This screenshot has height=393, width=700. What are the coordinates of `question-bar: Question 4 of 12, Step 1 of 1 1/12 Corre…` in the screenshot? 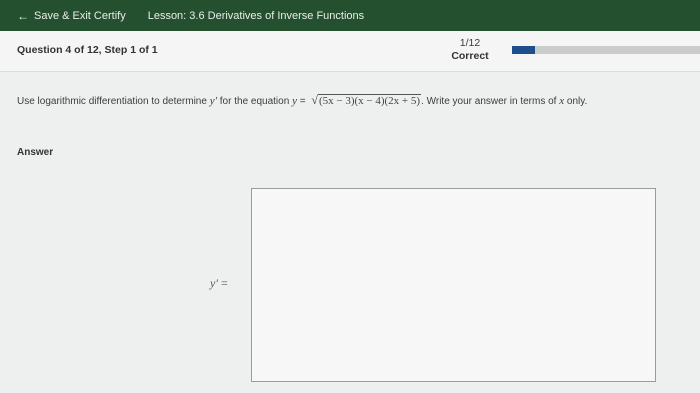 It's located at (350, 51).